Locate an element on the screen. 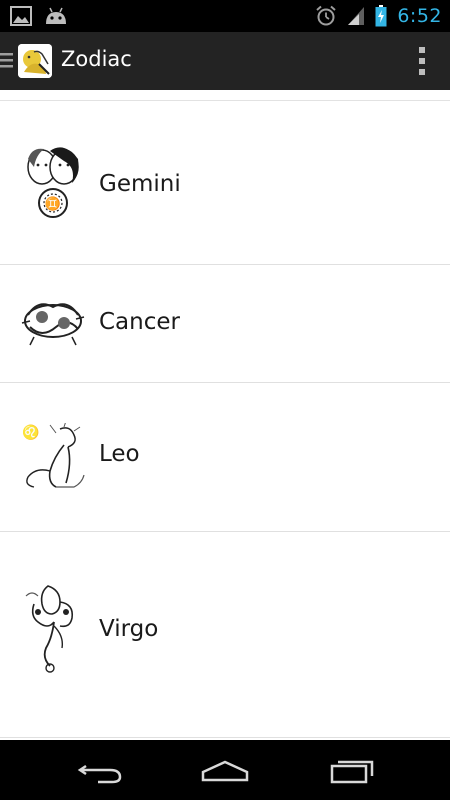  gallery-icon is located at coordinates (21, 16).